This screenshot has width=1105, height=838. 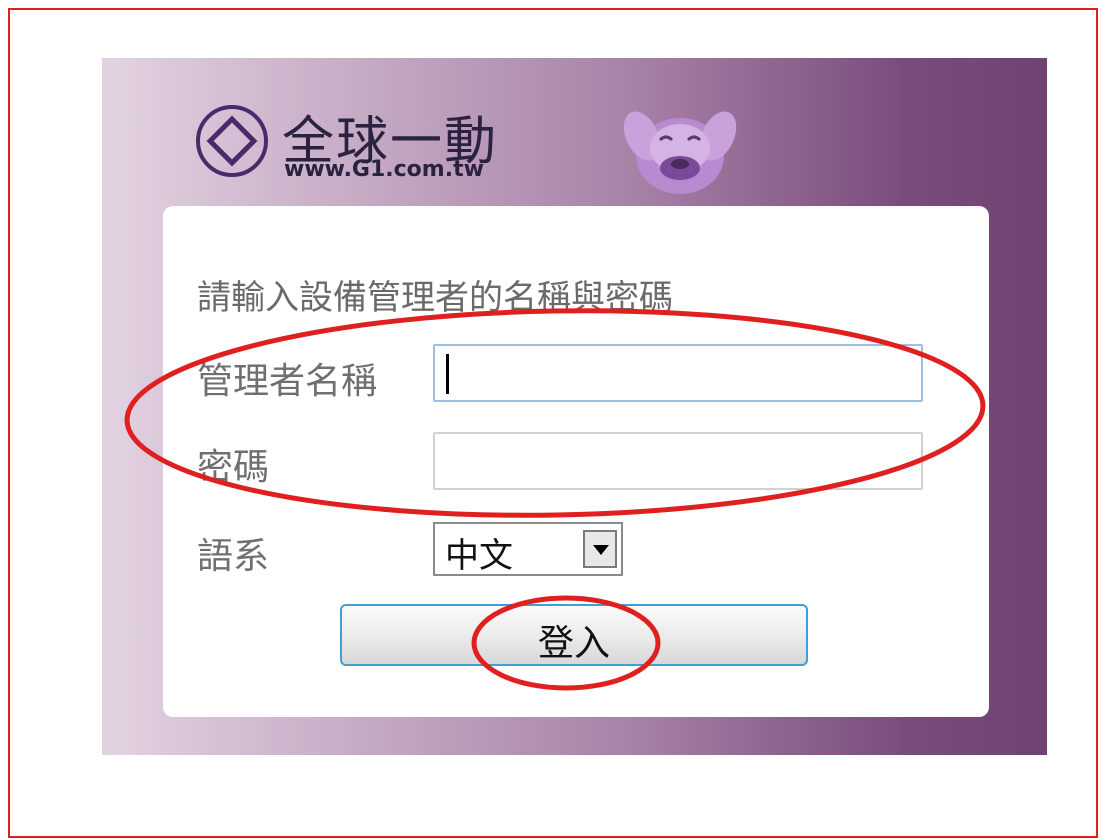 What do you see at coordinates (233, 556) in the screenshot?
I see `language-label: 語系` at bounding box center [233, 556].